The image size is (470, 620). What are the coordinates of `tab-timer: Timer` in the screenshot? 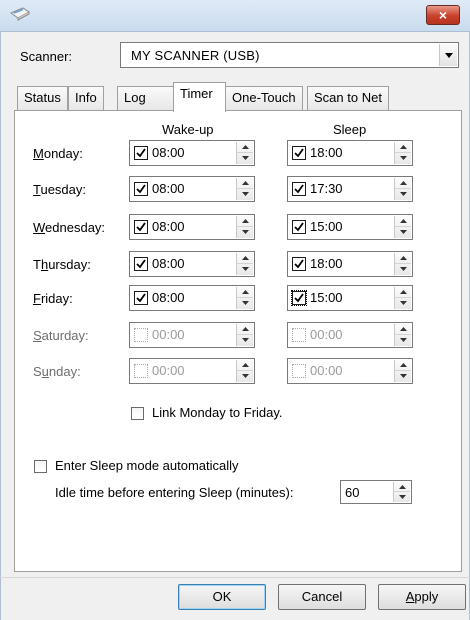 It's located at (199, 97).